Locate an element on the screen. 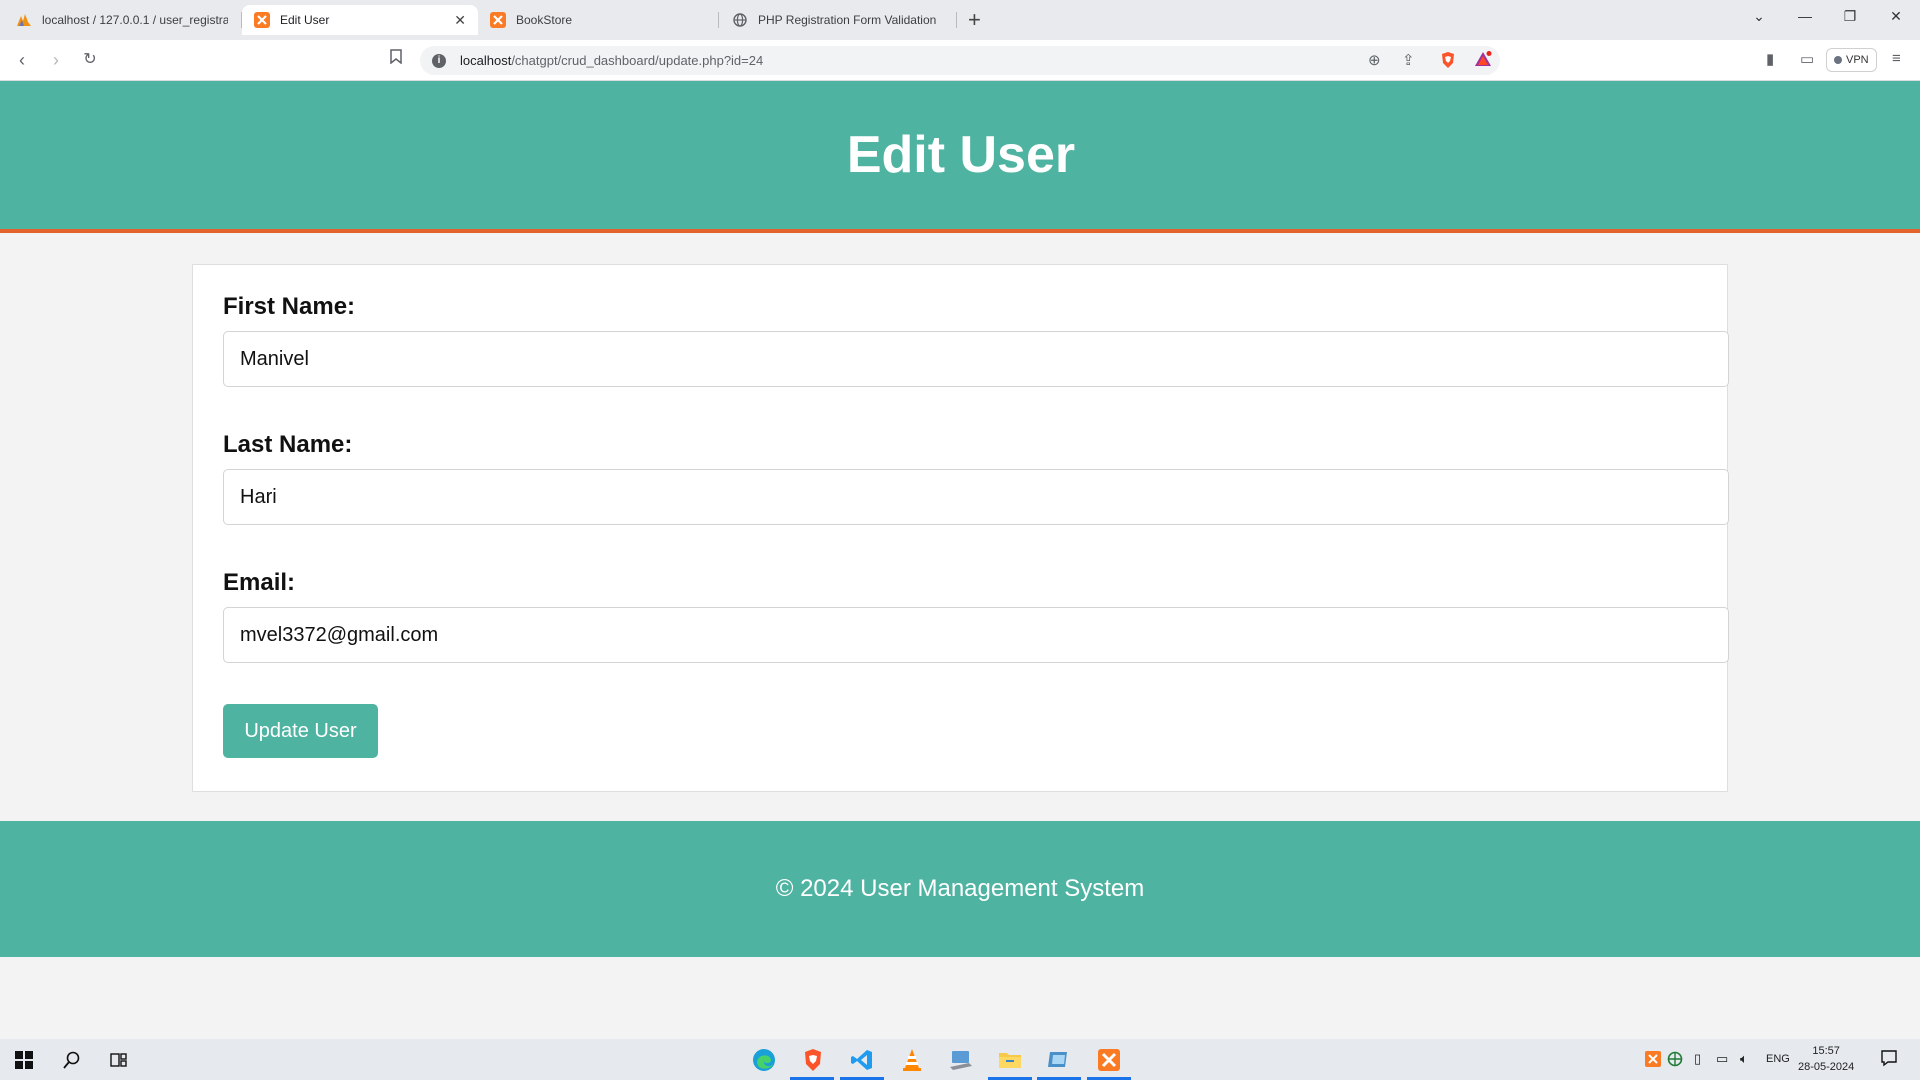 This screenshot has height=1080, width=1920. tab-edit-user: Edit User ✕ is located at coordinates (360, 20).